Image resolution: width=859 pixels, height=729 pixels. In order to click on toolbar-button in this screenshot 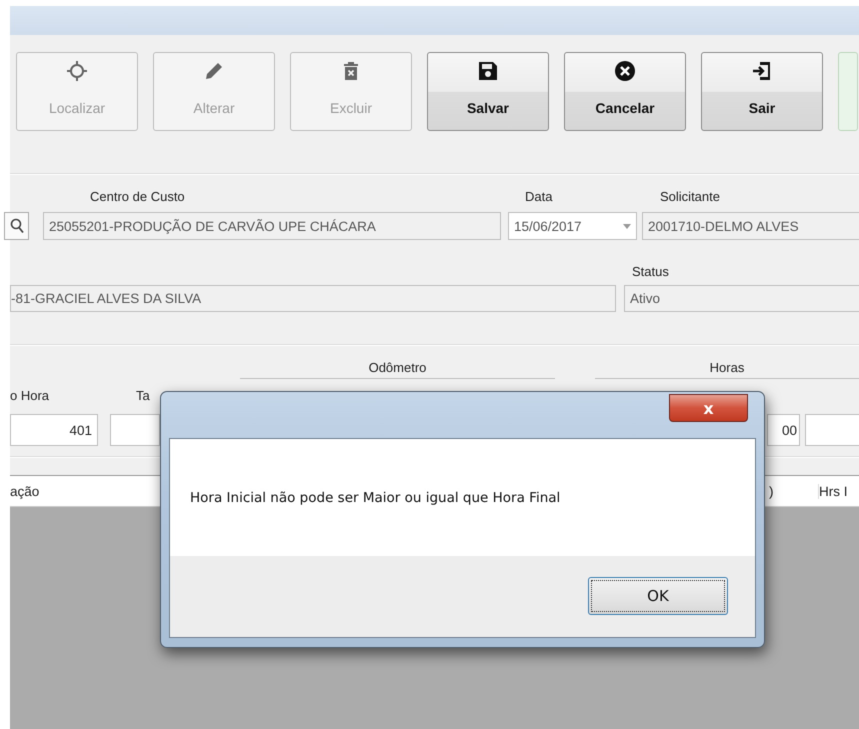, I will do `click(848, 91)`.